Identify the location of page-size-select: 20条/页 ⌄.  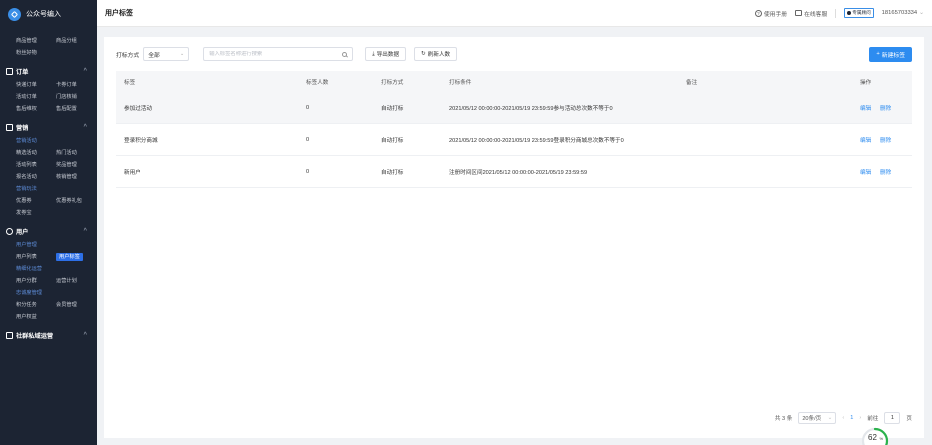
(817, 418).